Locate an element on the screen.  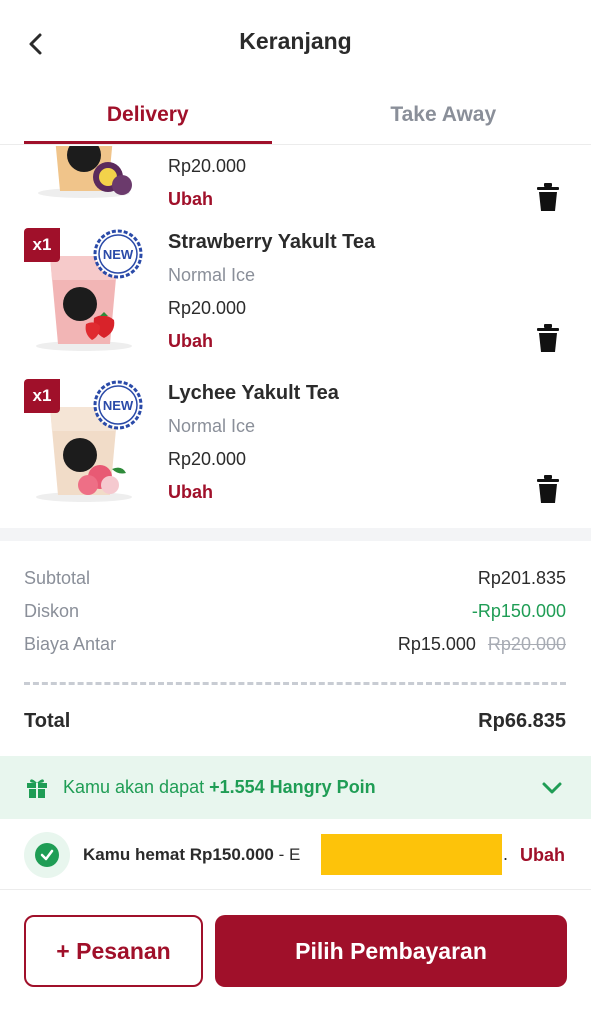
total-value: Rp66.835 is located at coordinates (522, 721).